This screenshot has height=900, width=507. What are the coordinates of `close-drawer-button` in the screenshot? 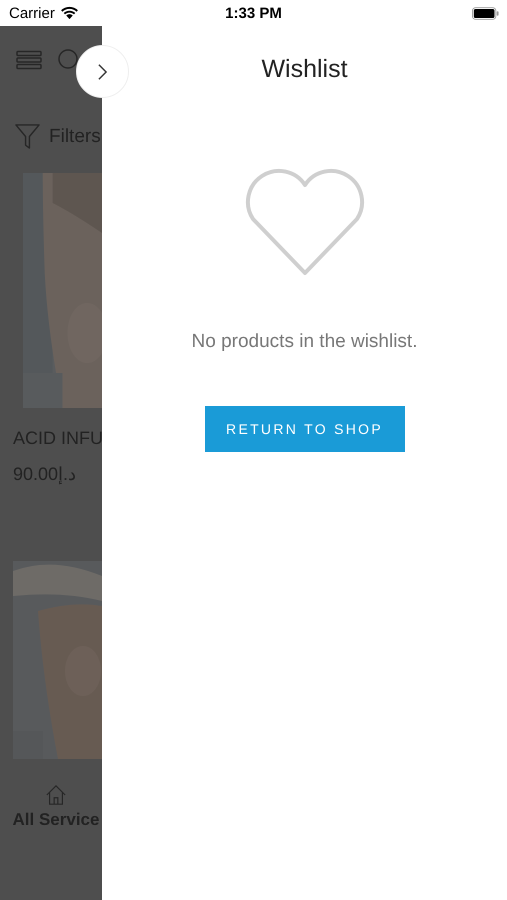 It's located at (102, 71).